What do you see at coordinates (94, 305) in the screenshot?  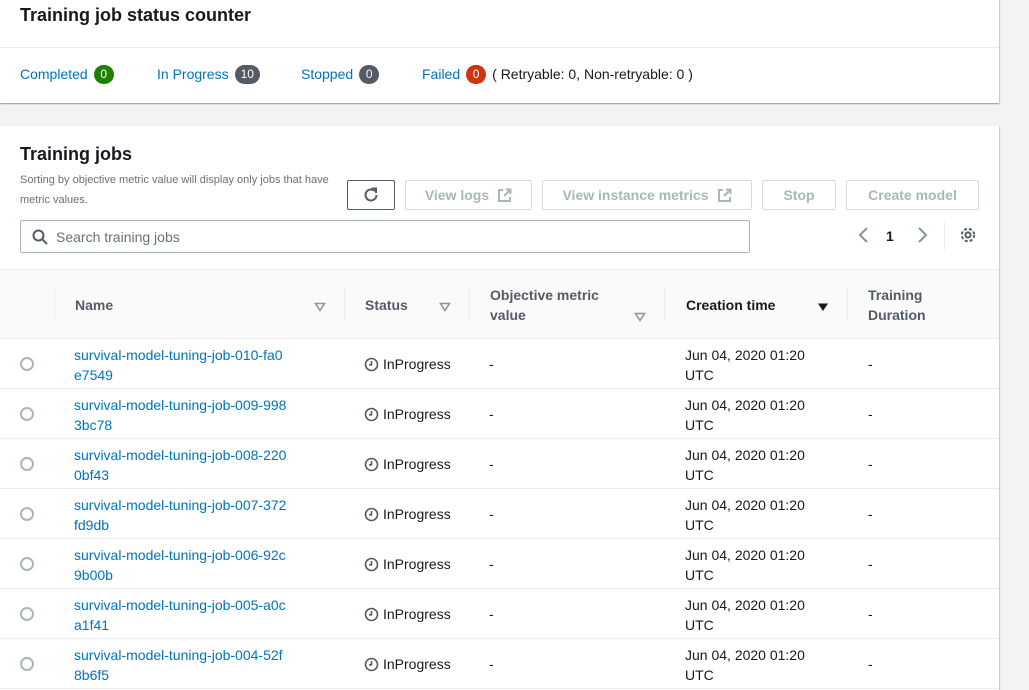 I see `column-header-name: Name` at bounding box center [94, 305].